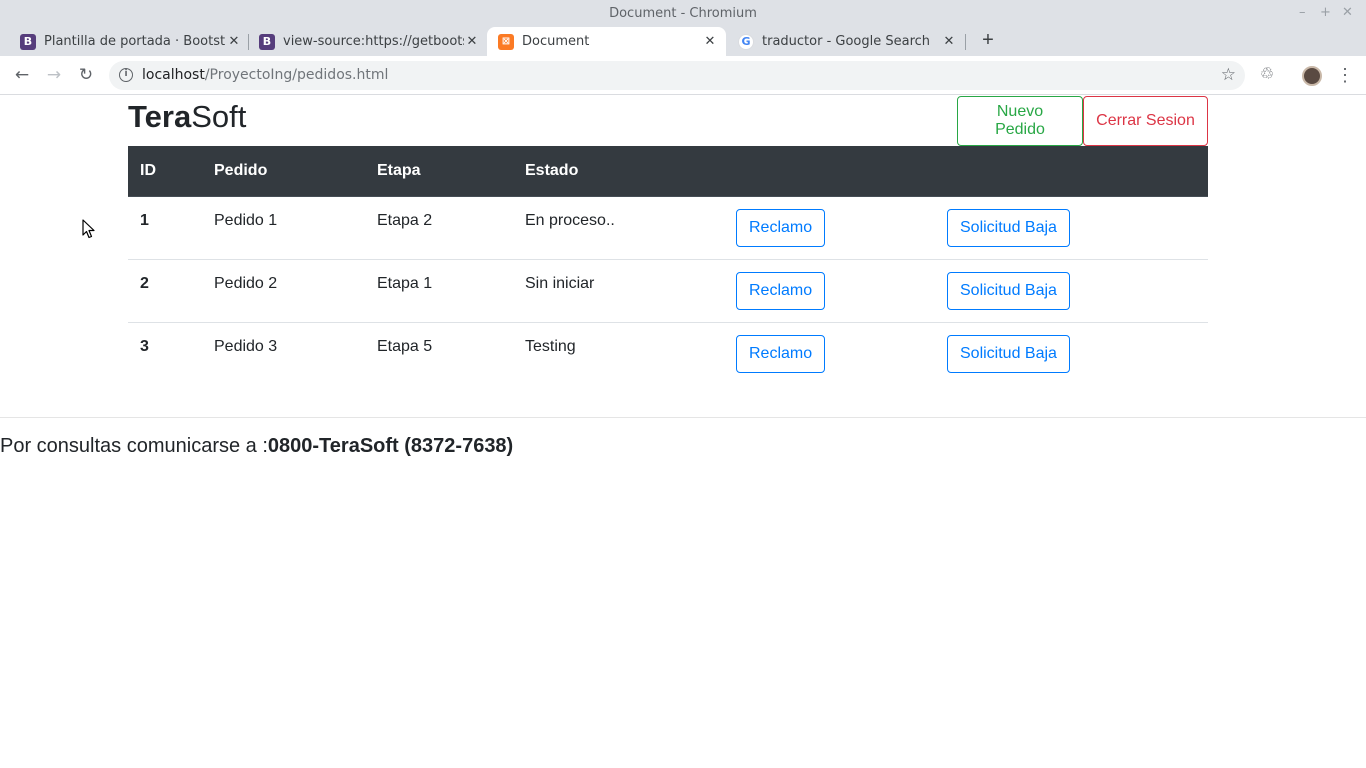 Image resolution: width=1366 pixels, height=768 pixels. Describe the element at coordinates (1345, 75) in the screenshot. I see `menu-kebab-icon: ⋮` at that location.